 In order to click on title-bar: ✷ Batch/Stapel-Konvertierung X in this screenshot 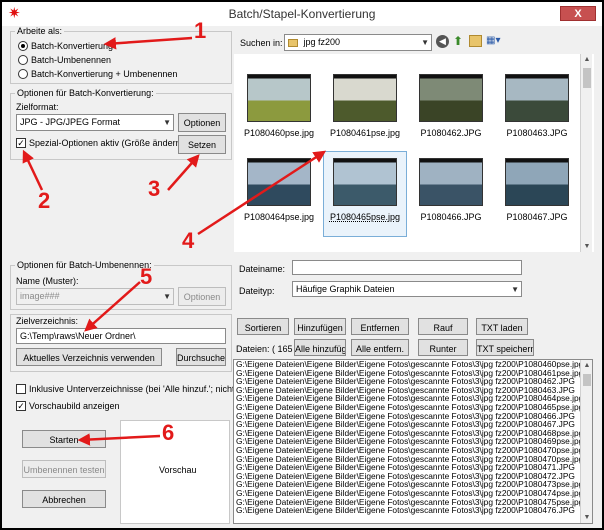, I will do `click(302, 14)`.